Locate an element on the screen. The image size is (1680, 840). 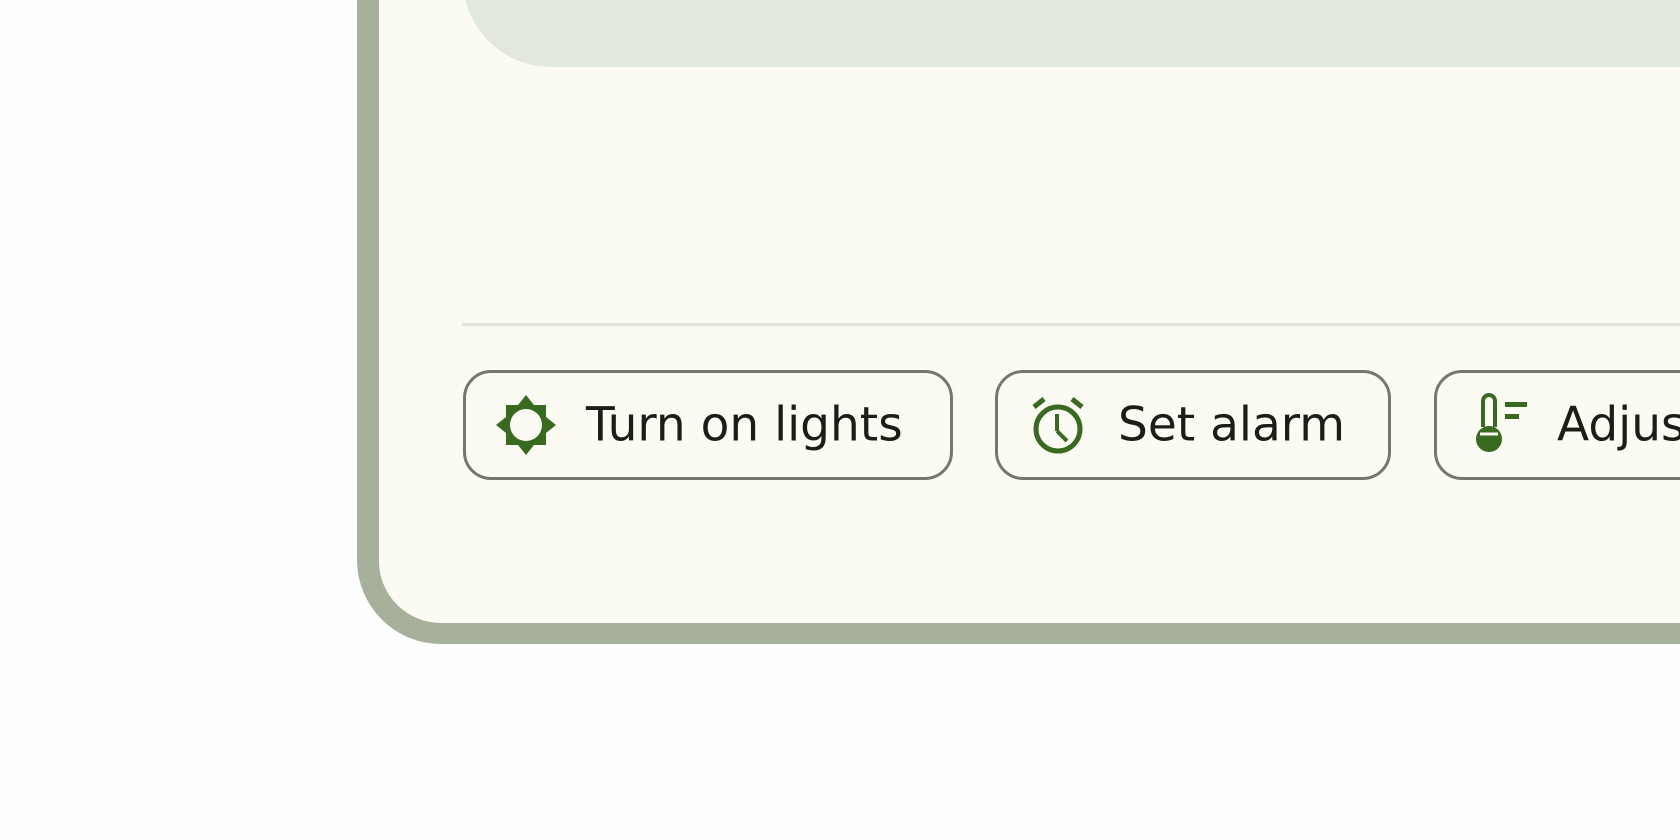
top-card is located at coordinates (1071, 33).